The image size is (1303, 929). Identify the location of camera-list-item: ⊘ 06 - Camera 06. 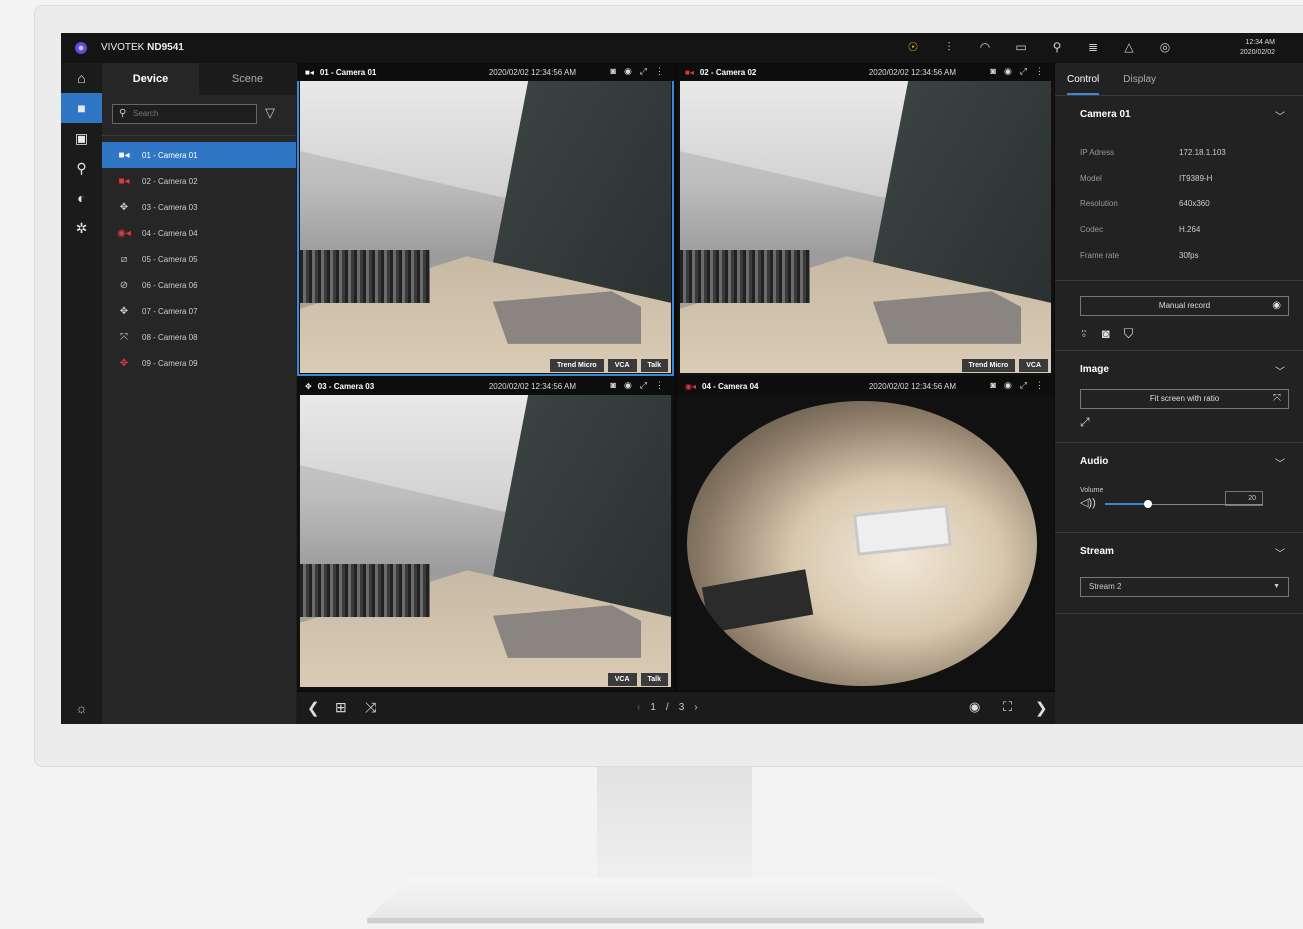
(199, 285).